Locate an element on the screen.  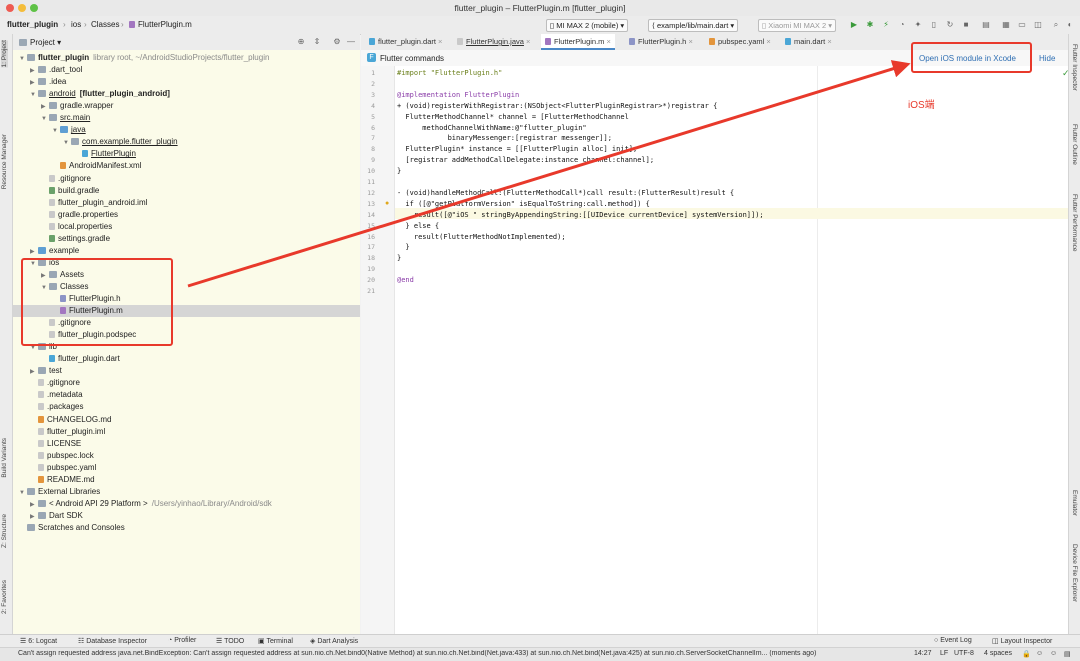
tool-database-inspector: ☷ Database Inspector is located at coordinates (112, 641).